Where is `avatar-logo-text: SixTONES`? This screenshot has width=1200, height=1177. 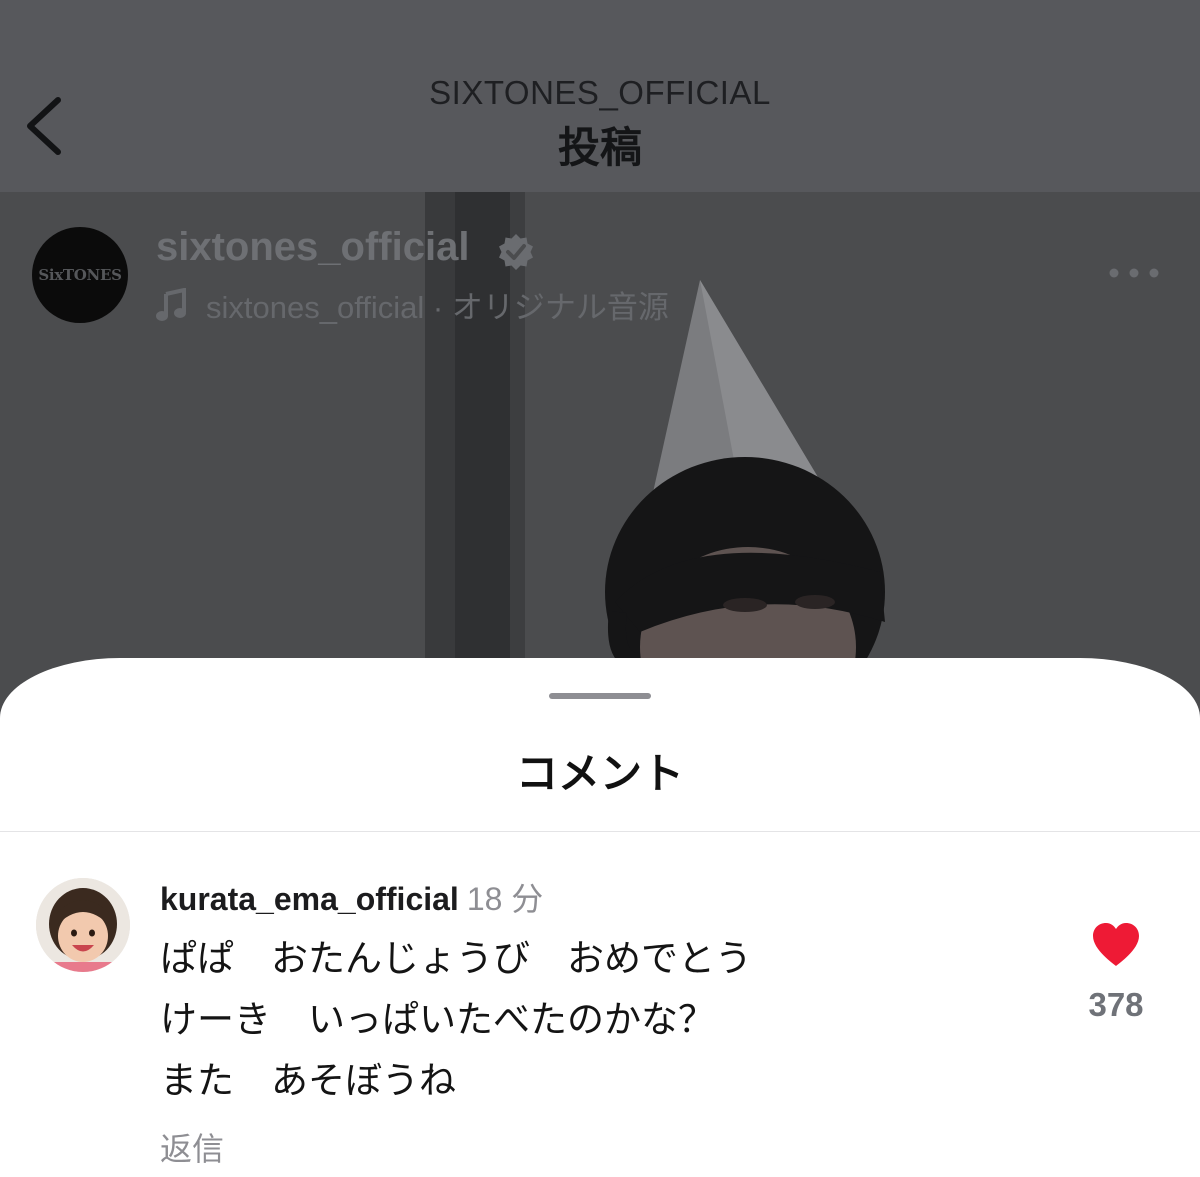 avatar-logo-text: SixTONES is located at coordinates (80, 275).